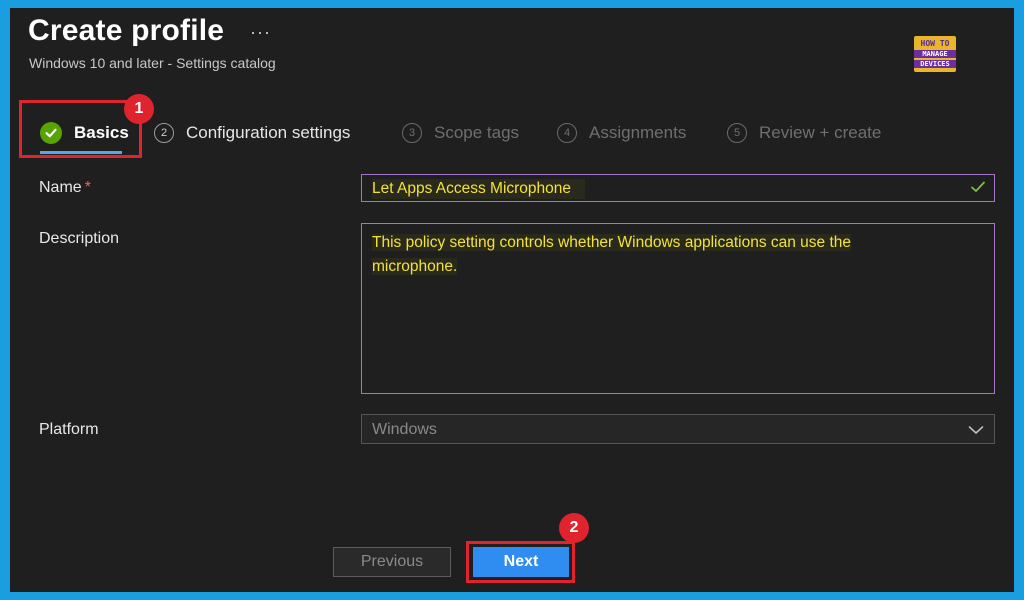  What do you see at coordinates (152, 63) in the screenshot?
I see `page-subtitle: Windows 10 and later - Settings catalog` at bounding box center [152, 63].